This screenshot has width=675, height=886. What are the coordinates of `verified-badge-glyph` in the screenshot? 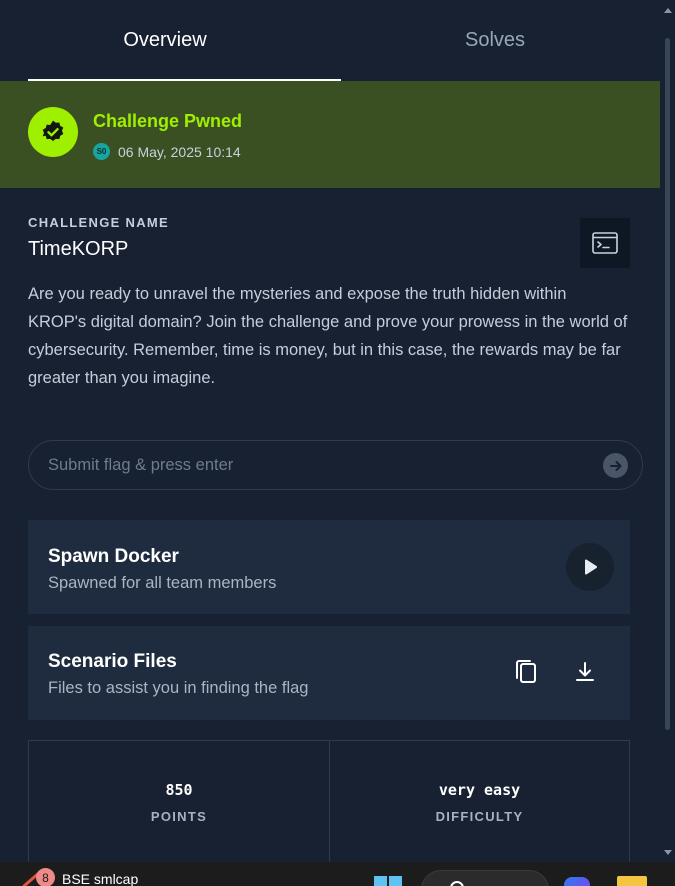 It's located at (53, 130).